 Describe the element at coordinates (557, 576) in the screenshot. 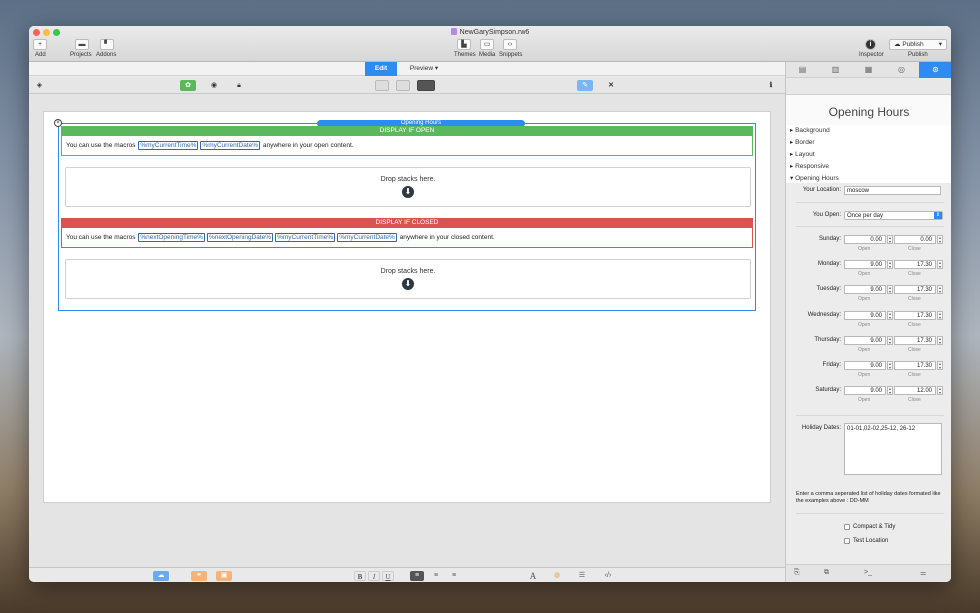

I see `color-wheel-icon: ◍` at that location.